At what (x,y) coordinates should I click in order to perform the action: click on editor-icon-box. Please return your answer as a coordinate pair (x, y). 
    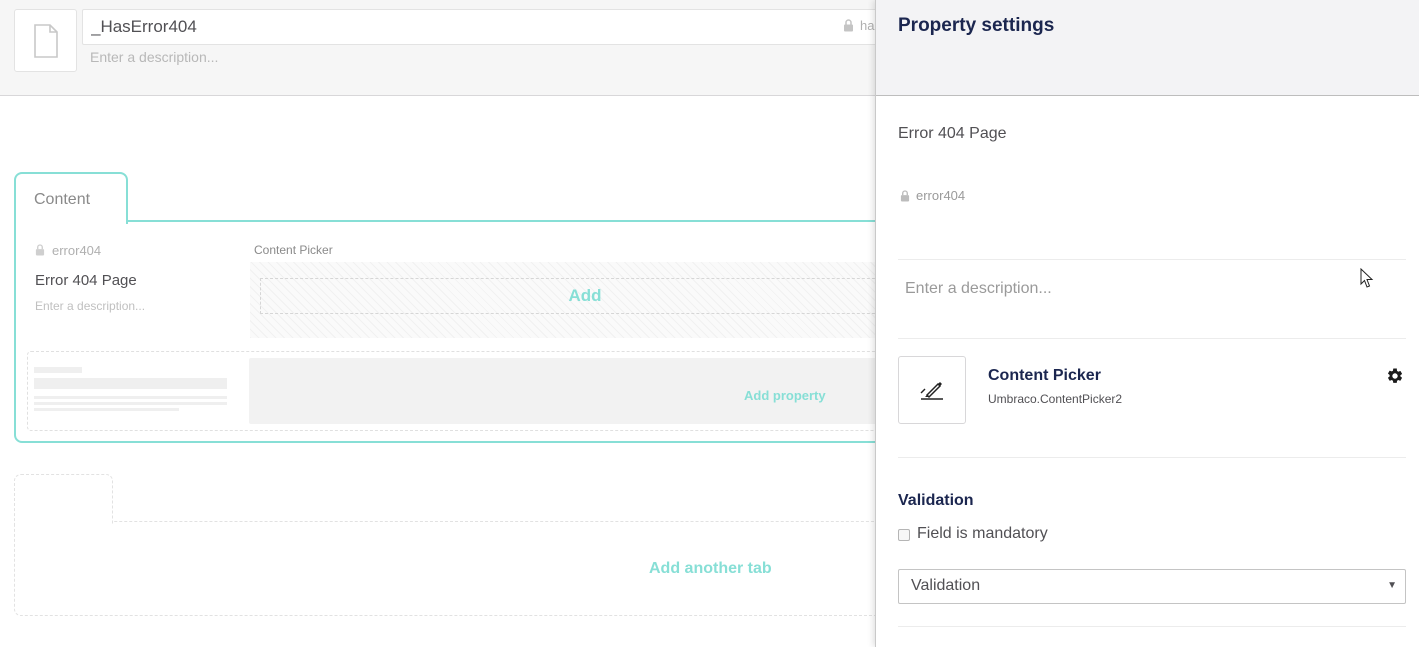
    Looking at the image, I should click on (932, 390).